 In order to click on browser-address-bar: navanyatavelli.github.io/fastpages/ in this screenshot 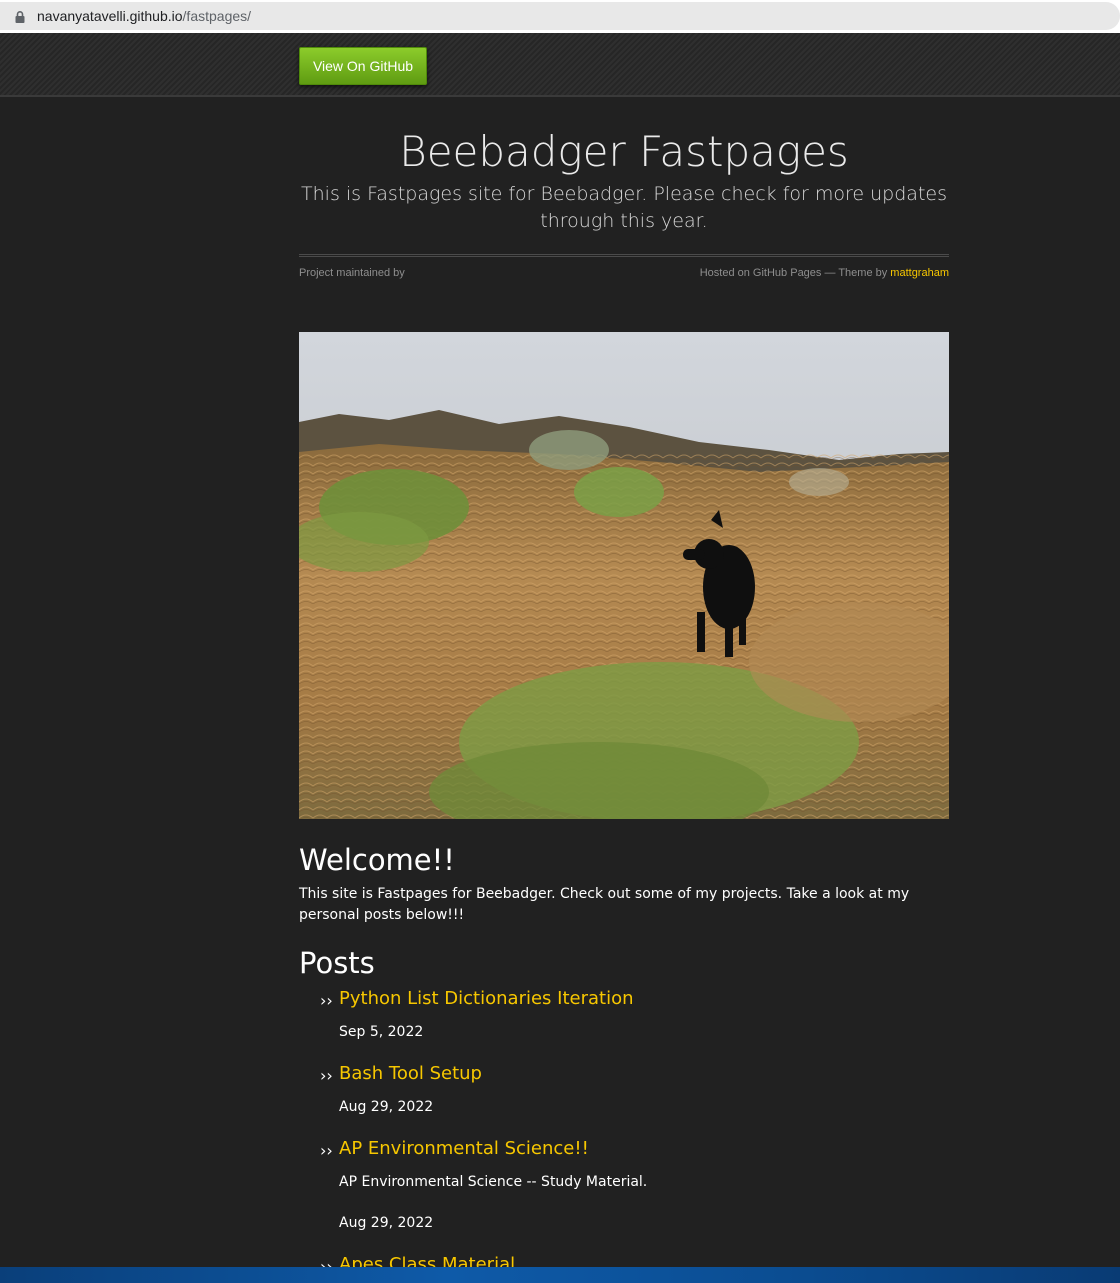, I will do `click(560, 16)`.